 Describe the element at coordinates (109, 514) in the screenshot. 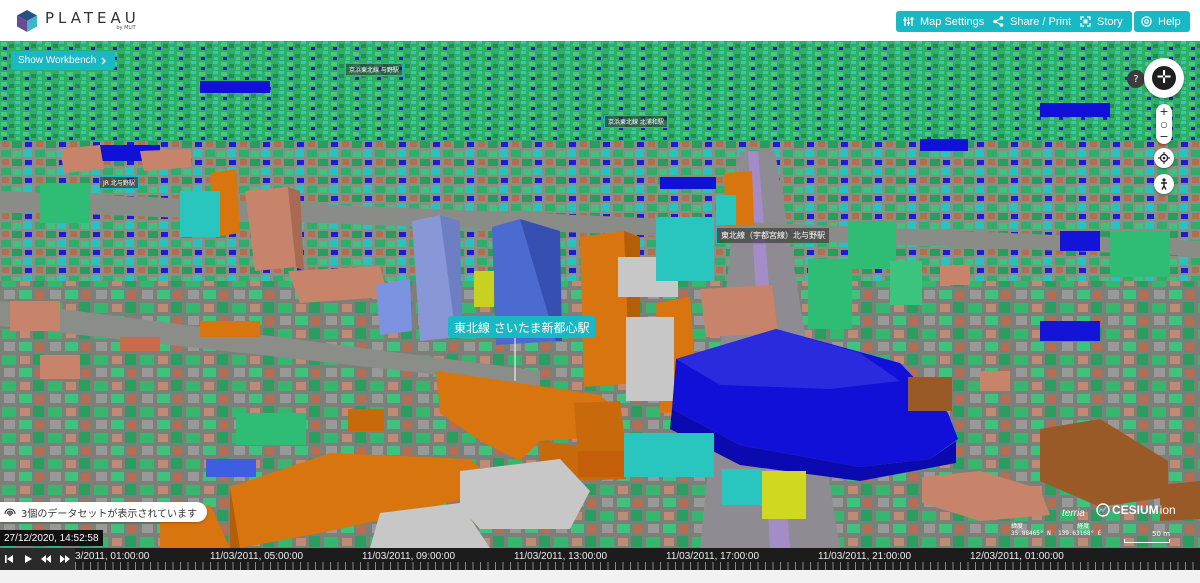

I see `datasets-status-text: 3個のデータセットが表示されています` at that location.